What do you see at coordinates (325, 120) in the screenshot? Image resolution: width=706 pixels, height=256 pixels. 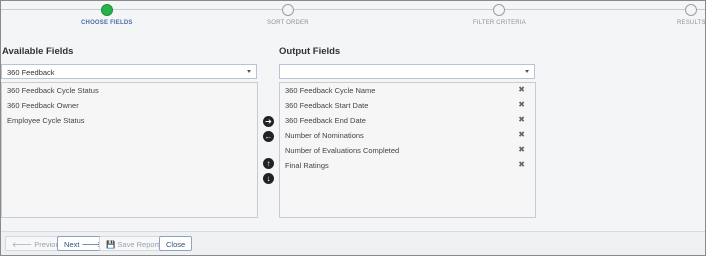 I see `field-label: 360 Feedback End Date` at bounding box center [325, 120].